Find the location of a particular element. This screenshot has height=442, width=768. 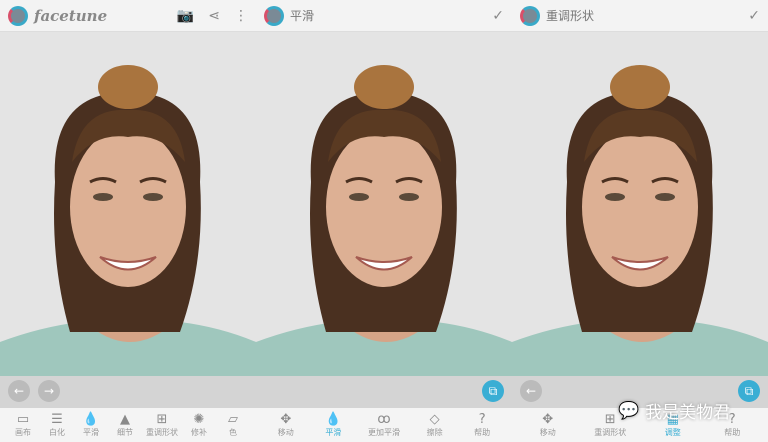

tool-label: 调整 is located at coordinates (672, 432).